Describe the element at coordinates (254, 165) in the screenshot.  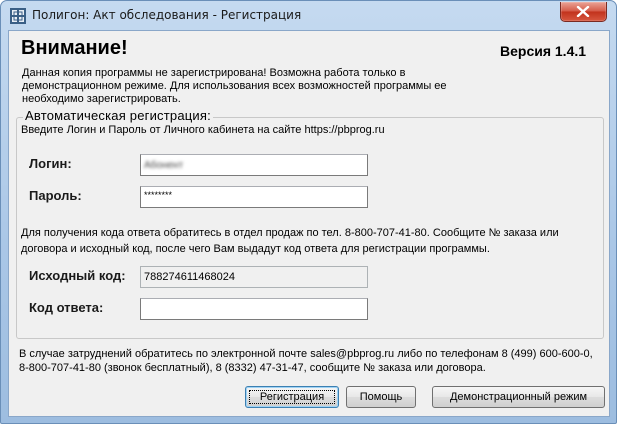
I see `login-field: Абонент` at that location.